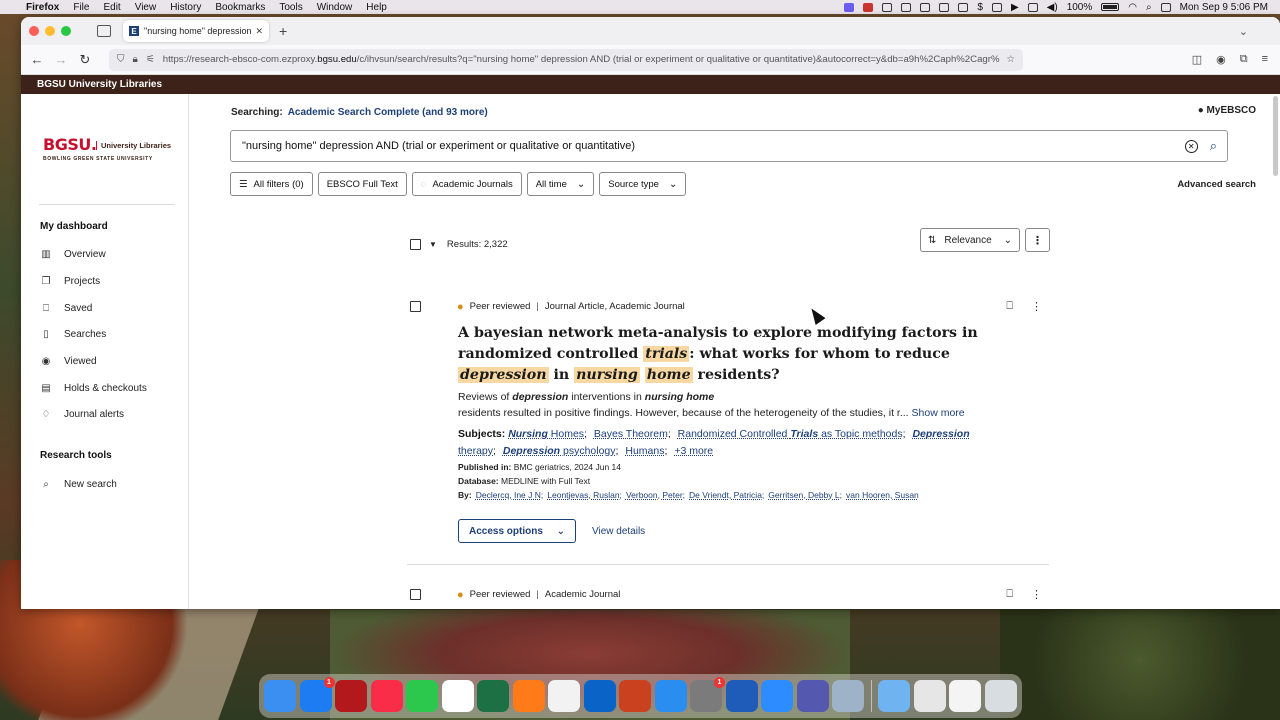 This screenshot has width=1280, height=720. What do you see at coordinates (1010, 59) in the screenshot?
I see `bookmark-star-icon: ☆` at bounding box center [1010, 59].